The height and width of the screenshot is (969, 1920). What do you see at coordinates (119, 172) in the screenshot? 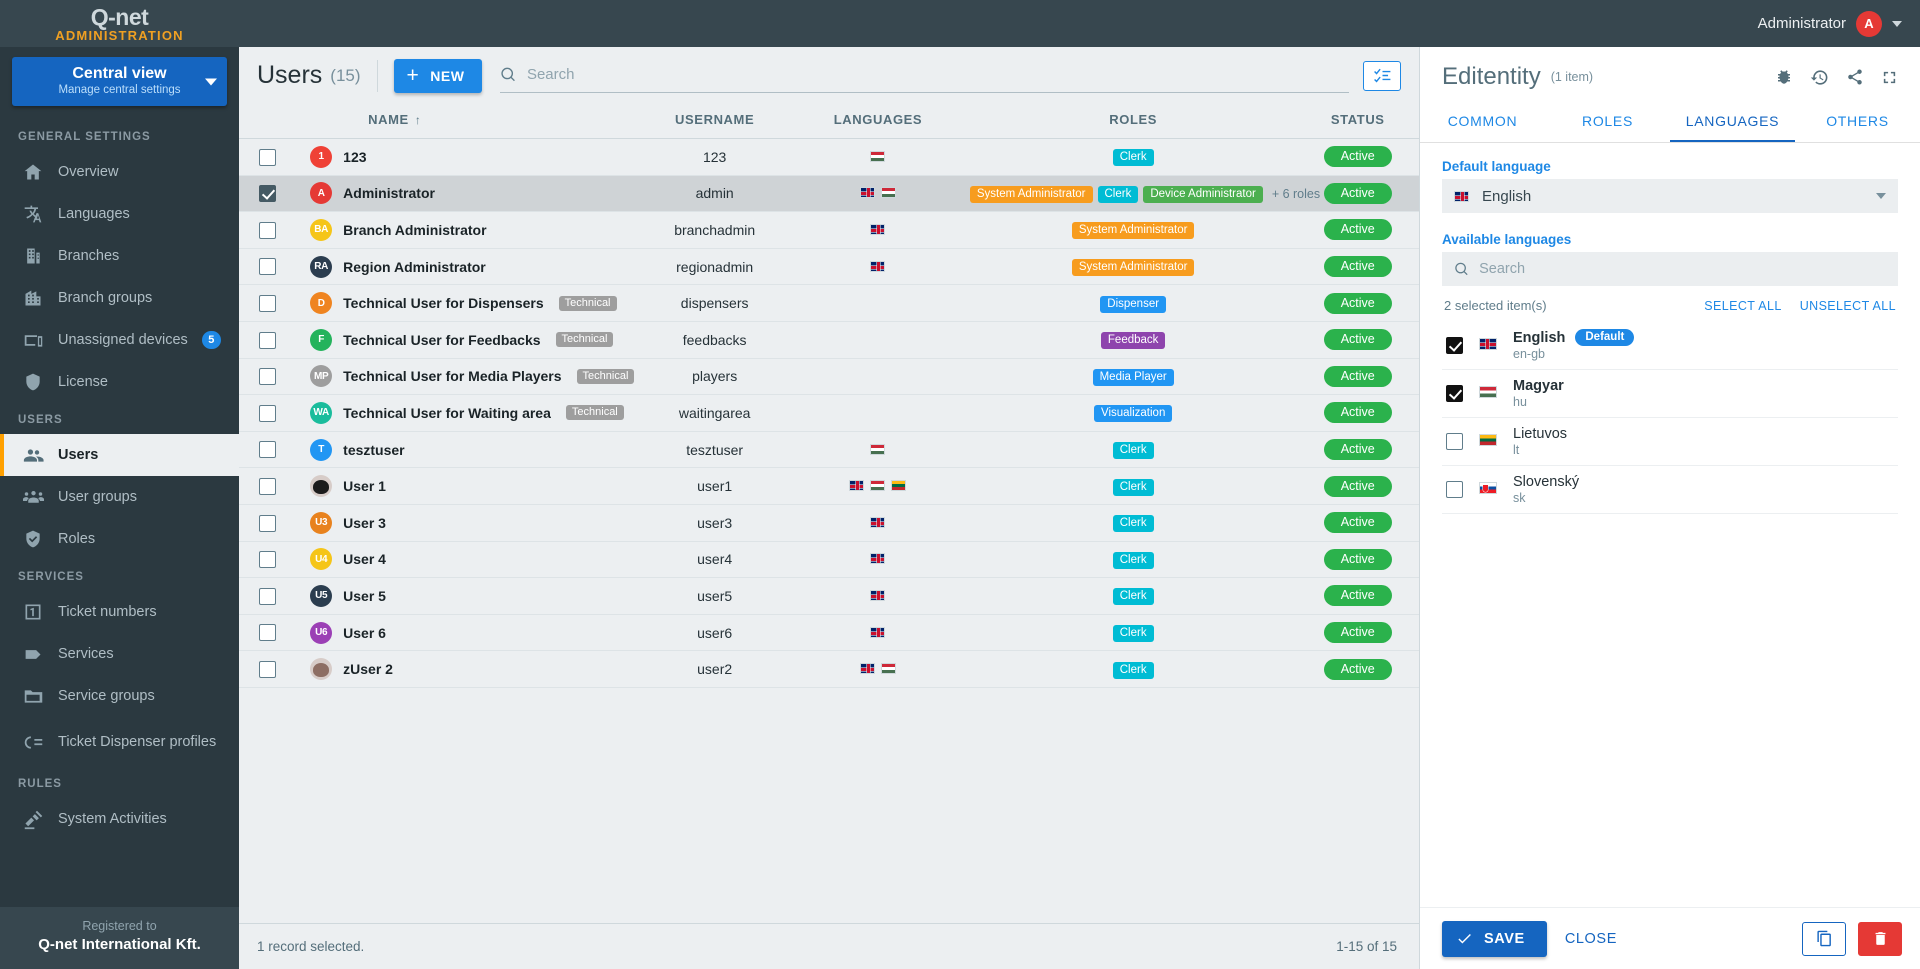
I see `sidebar-item-overview: Overview` at bounding box center [119, 172].